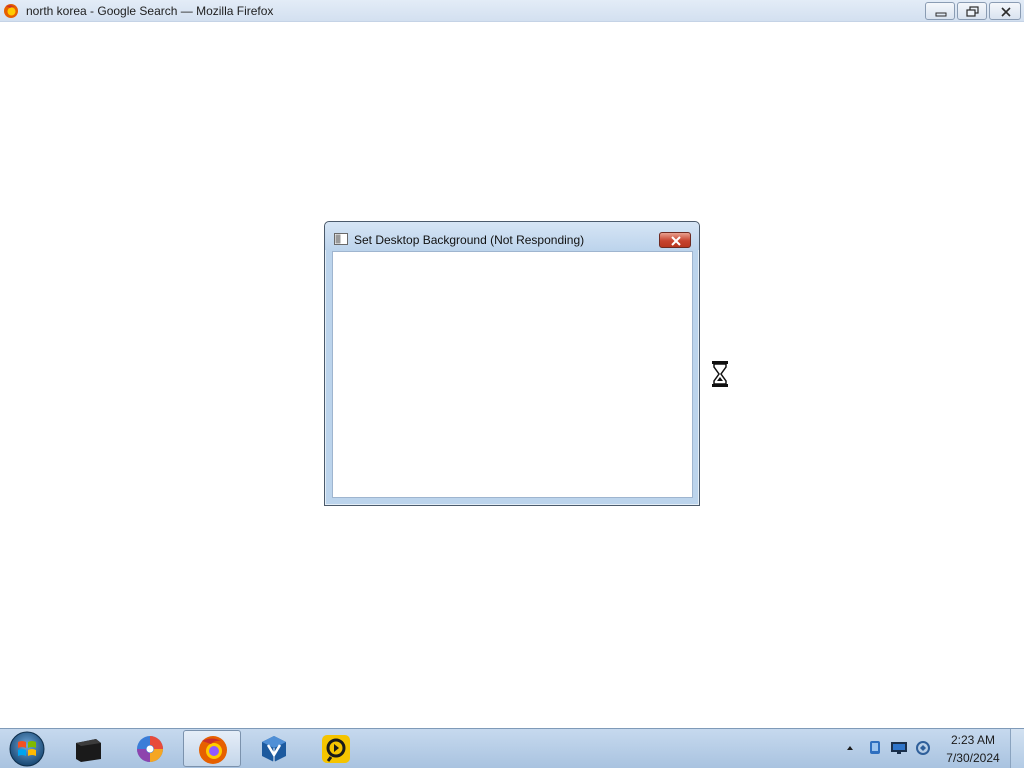  I want to click on dialog-close-button, so click(675, 240).